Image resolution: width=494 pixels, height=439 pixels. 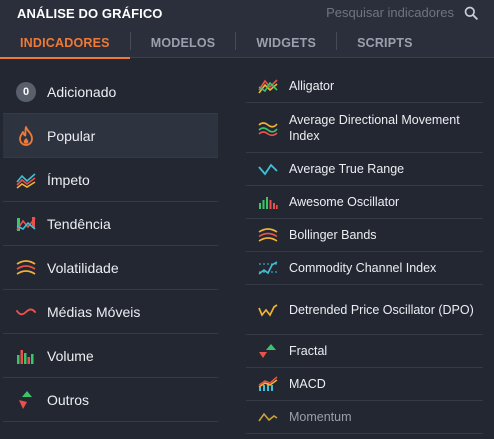 What do you see at coordinates (70, 355) in the screenshot?
I see `category-label: Volume` at bounding box center [70, 355].